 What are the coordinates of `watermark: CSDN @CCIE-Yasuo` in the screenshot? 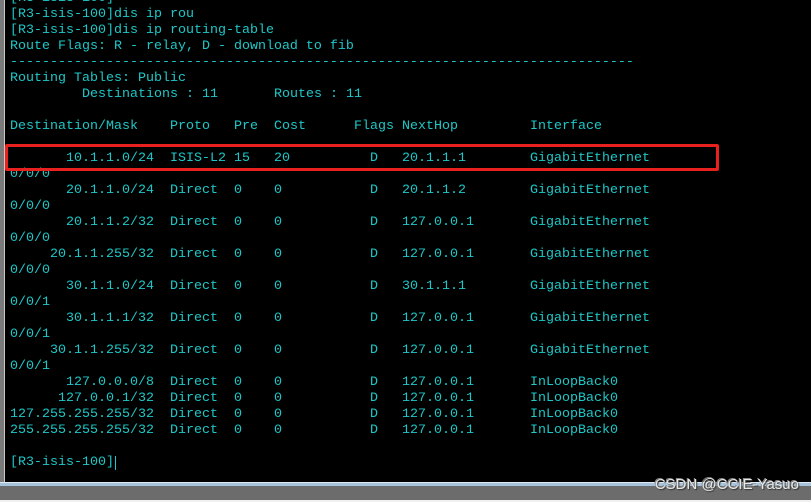 It's located at (726, 484).